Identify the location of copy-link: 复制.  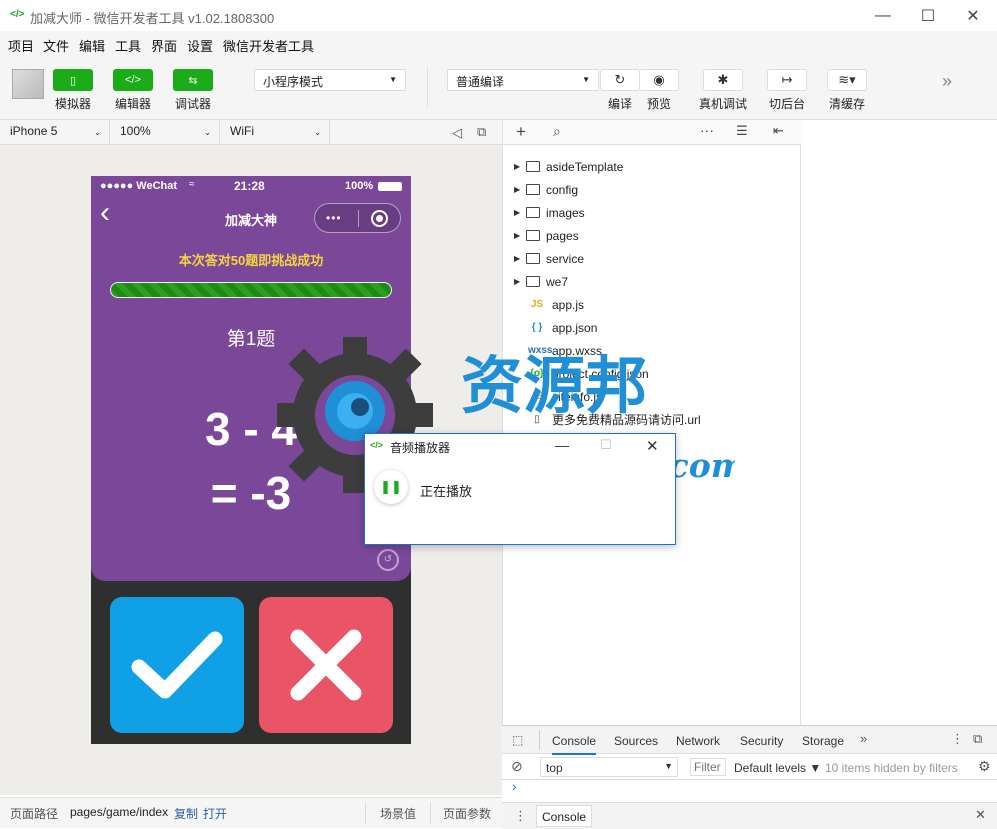
(186, 813).